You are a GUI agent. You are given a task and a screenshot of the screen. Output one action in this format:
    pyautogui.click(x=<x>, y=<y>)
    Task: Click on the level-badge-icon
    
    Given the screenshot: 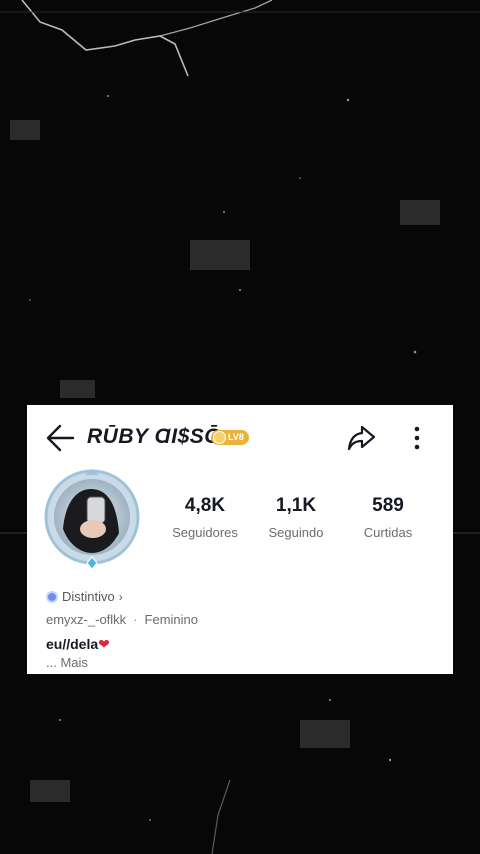 What is the action you would take?
    pyautogui.click(x=219, y=437)
    